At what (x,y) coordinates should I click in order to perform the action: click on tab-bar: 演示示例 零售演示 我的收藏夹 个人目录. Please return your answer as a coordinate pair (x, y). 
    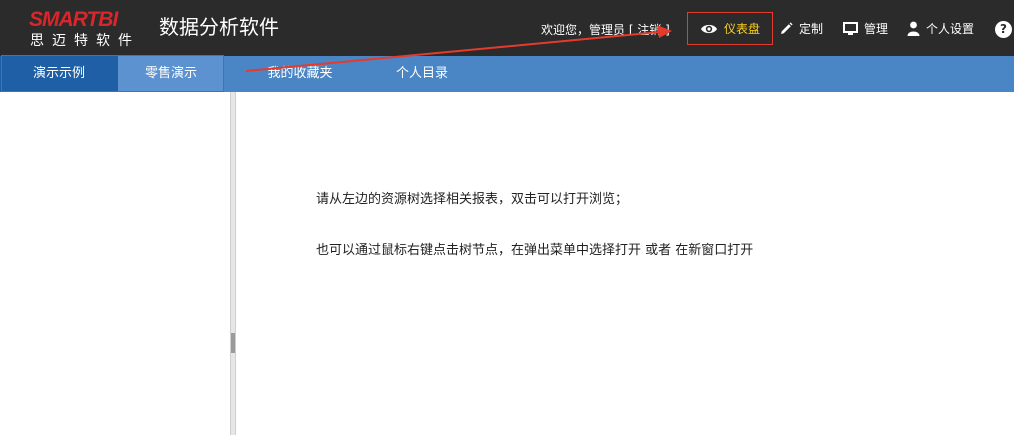
    Looking at the image, I should click on (507, 74).